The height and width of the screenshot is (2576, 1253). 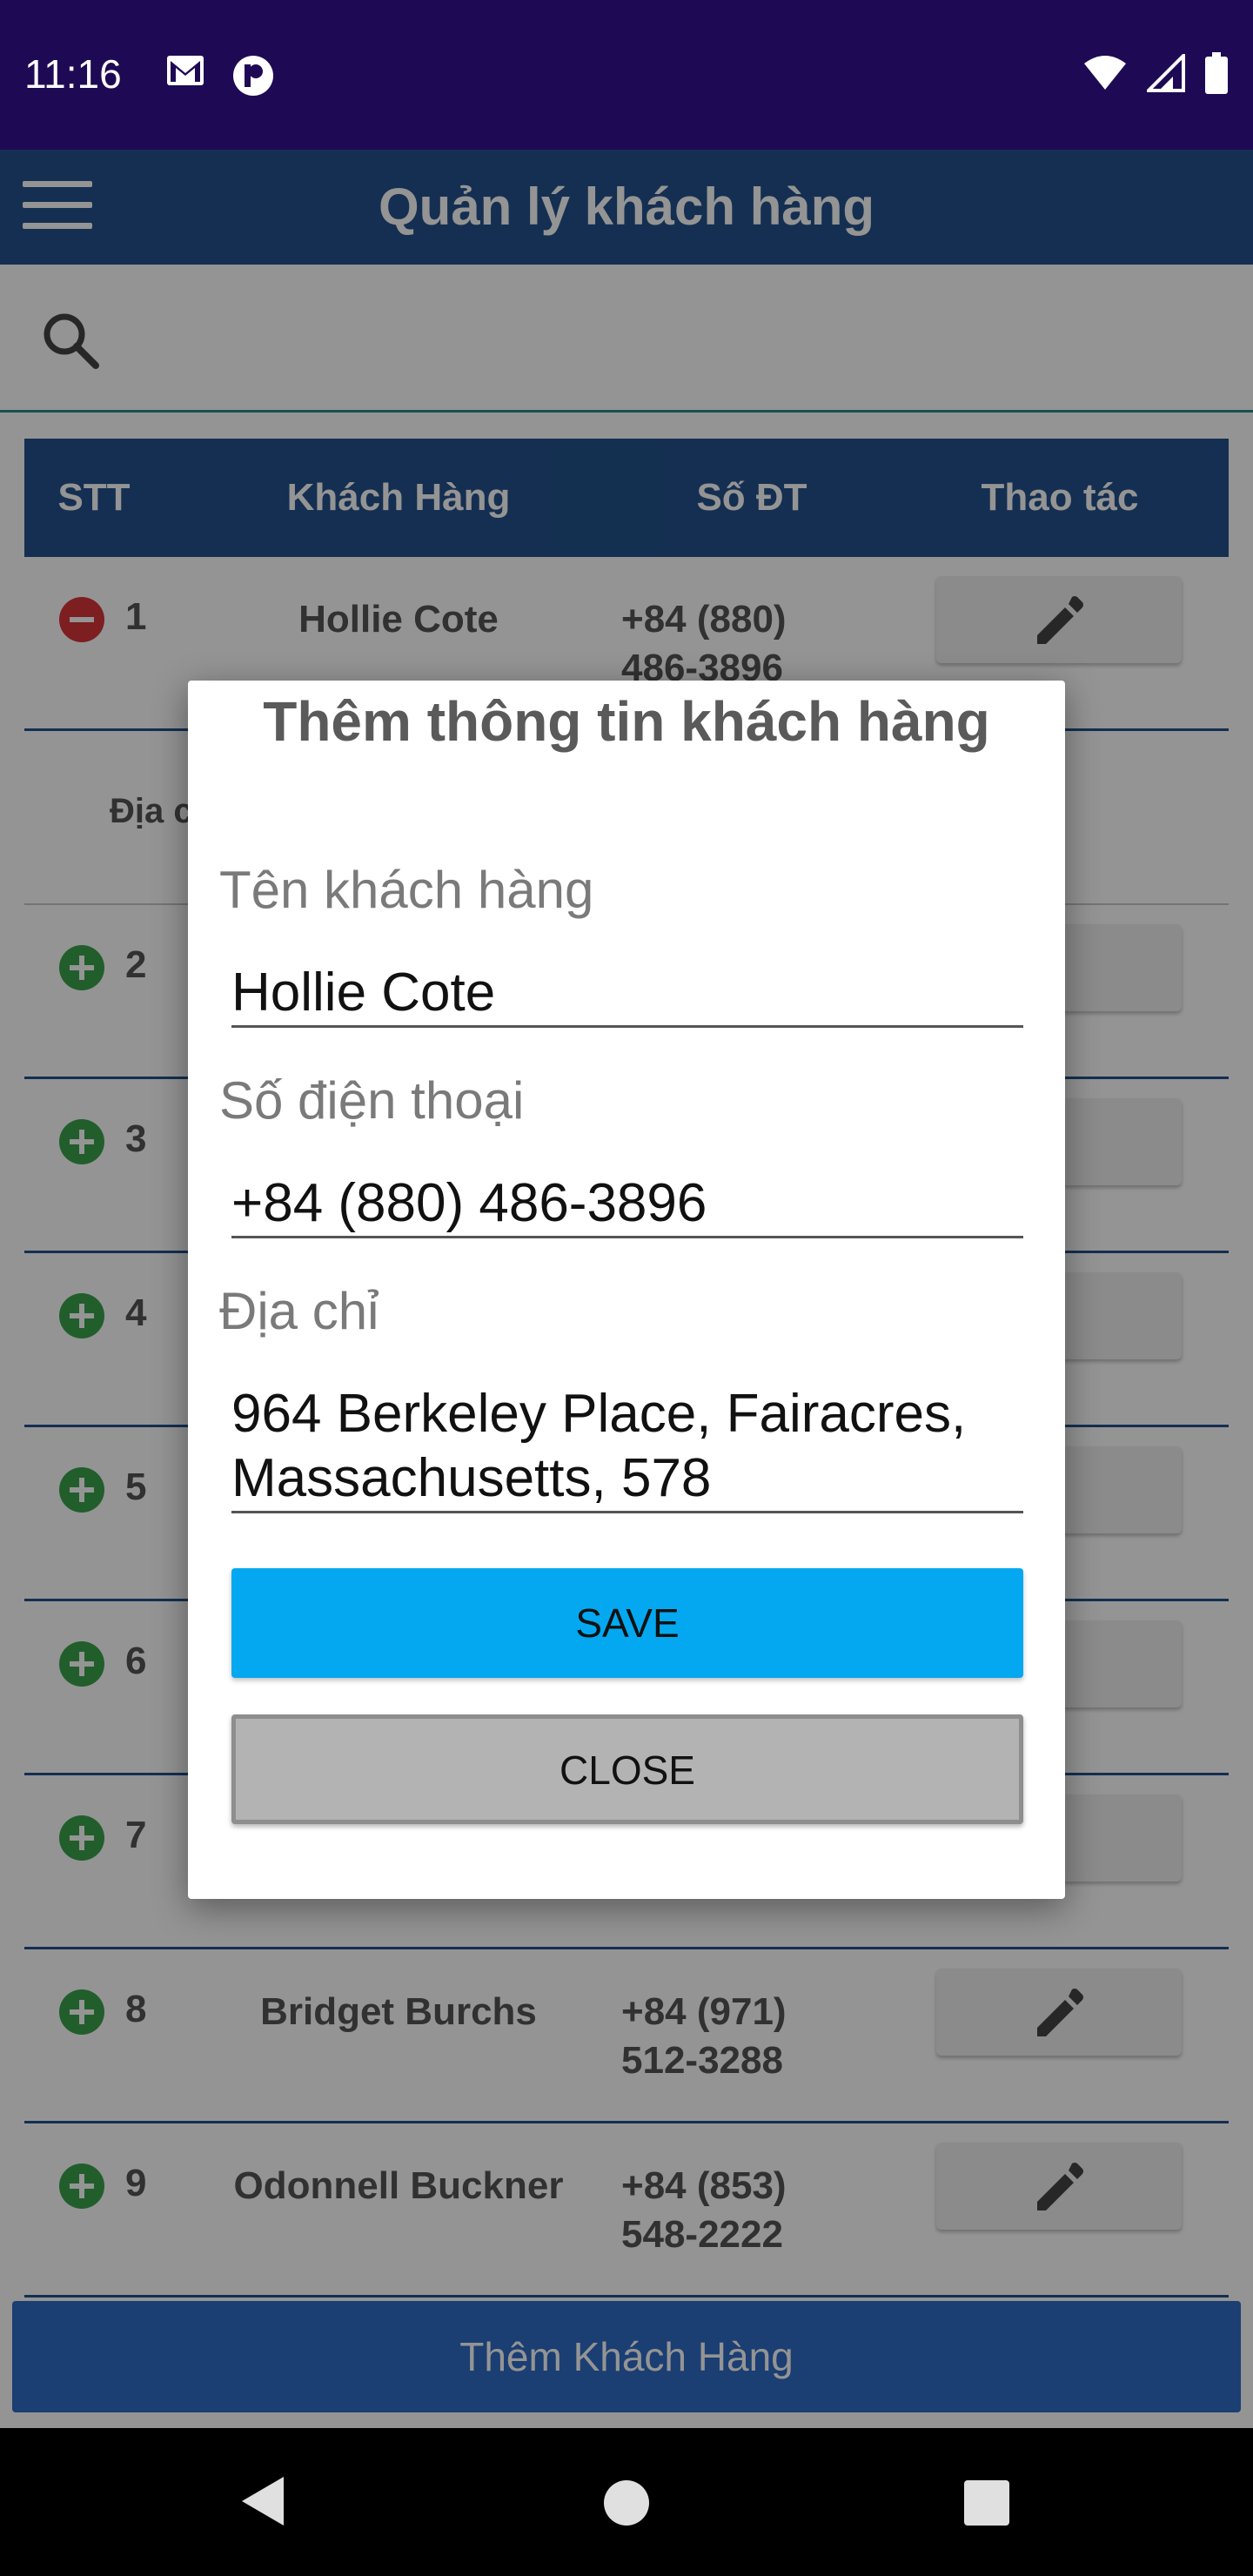 I want to click on gmail-icon, so click(x=185, y=71).